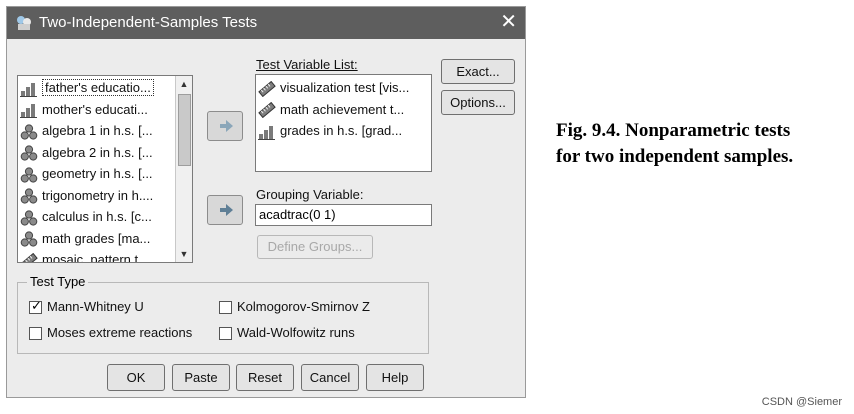 This screenshot has height=414, width=854. What do you see at coordinates (225, 333) in the screenshot?
I see `wald-wolfowitz-checkbox` at bounding box center [225, 333].